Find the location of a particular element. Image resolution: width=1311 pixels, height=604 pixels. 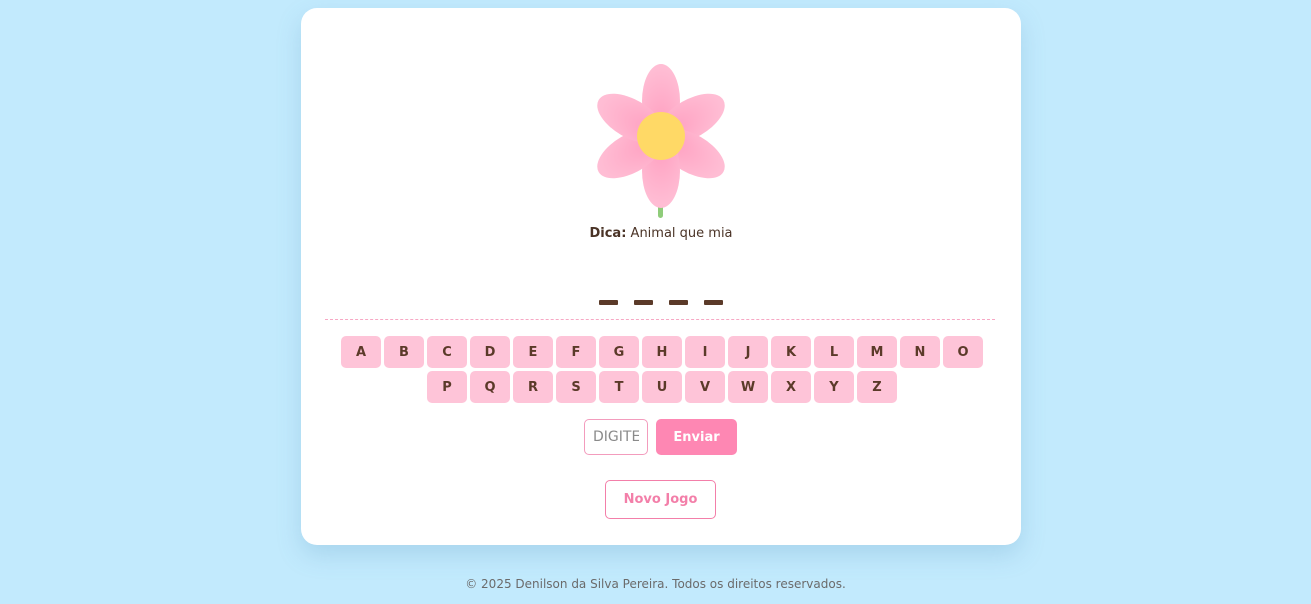

key-q: Q is located at coordinates (490, 387).